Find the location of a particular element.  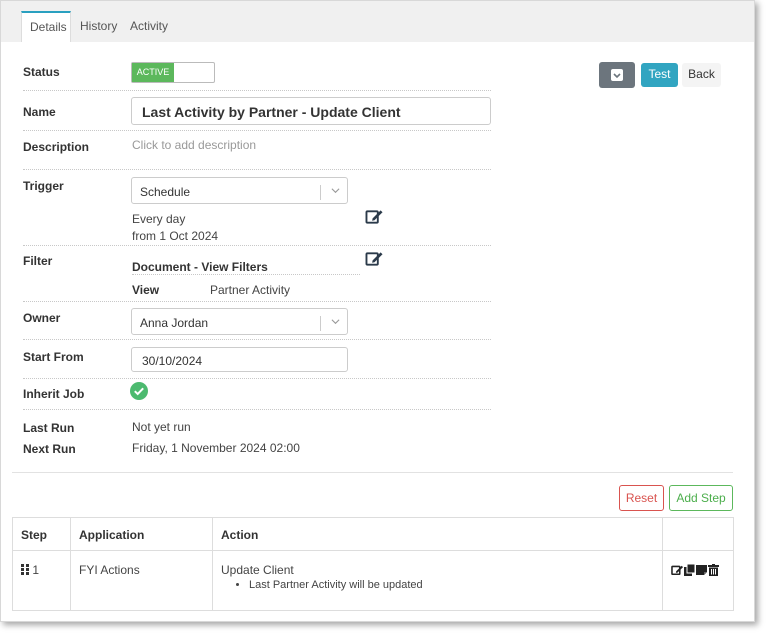

tab-bar: Details History Activity is located at coordinates (377, 21).